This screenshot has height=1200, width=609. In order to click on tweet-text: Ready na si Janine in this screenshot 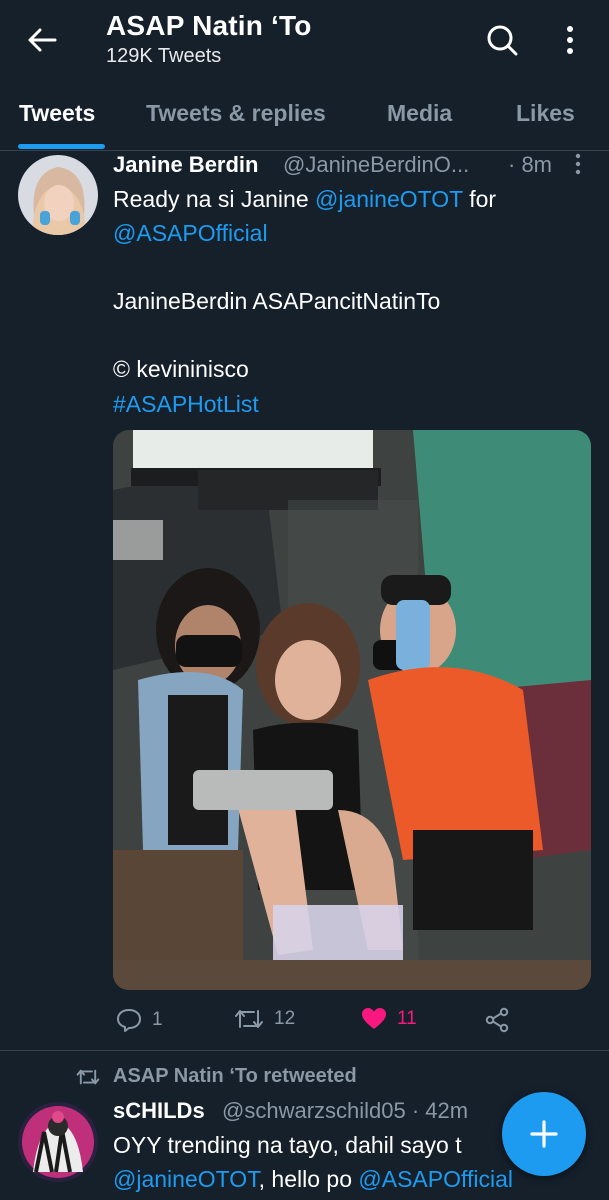, I will do `click(214, 199)`.